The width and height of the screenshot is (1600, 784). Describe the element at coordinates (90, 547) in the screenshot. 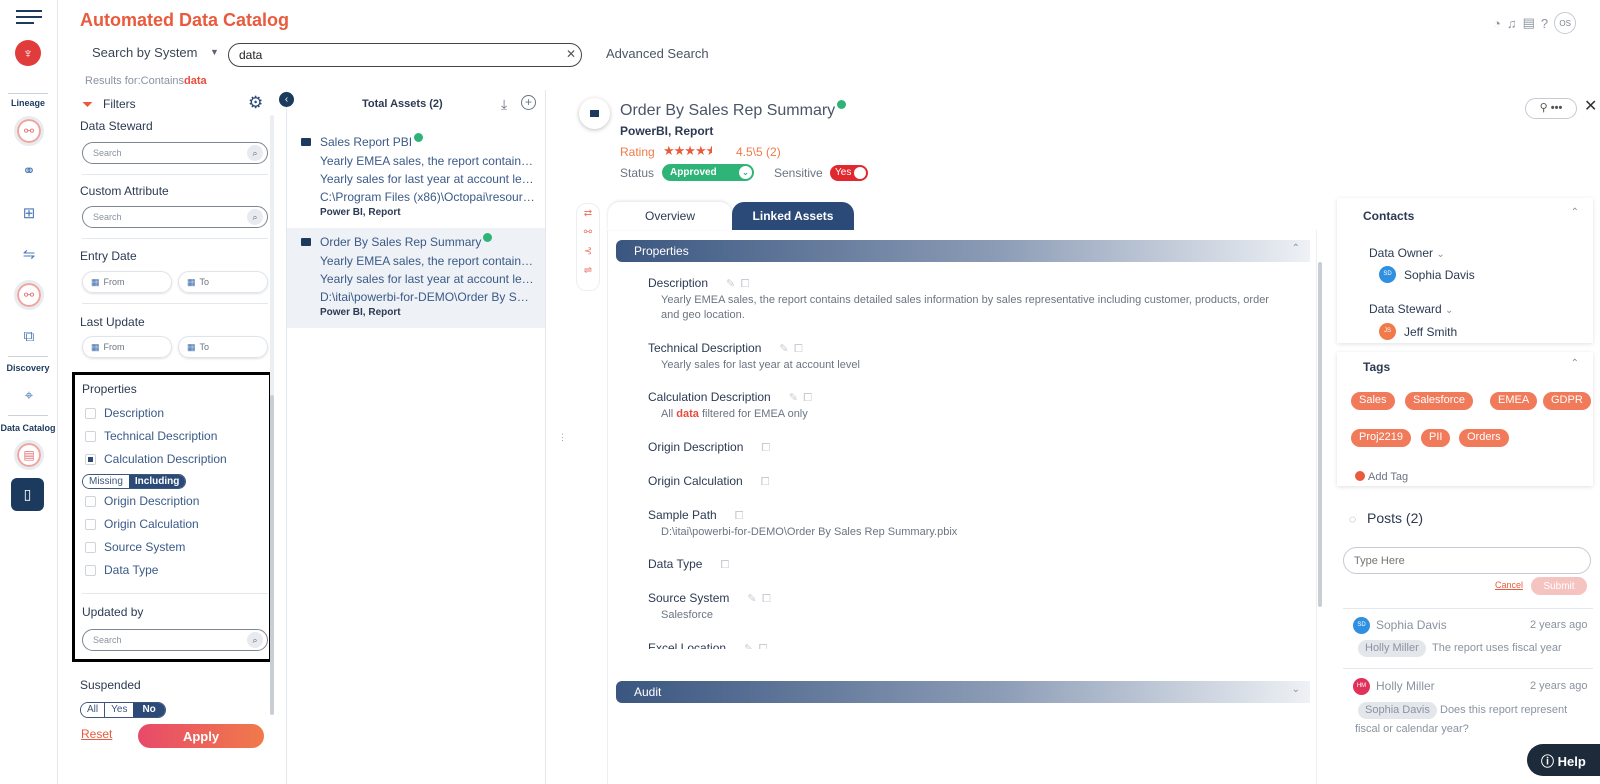

I see `checkbox-source-system` at that location.